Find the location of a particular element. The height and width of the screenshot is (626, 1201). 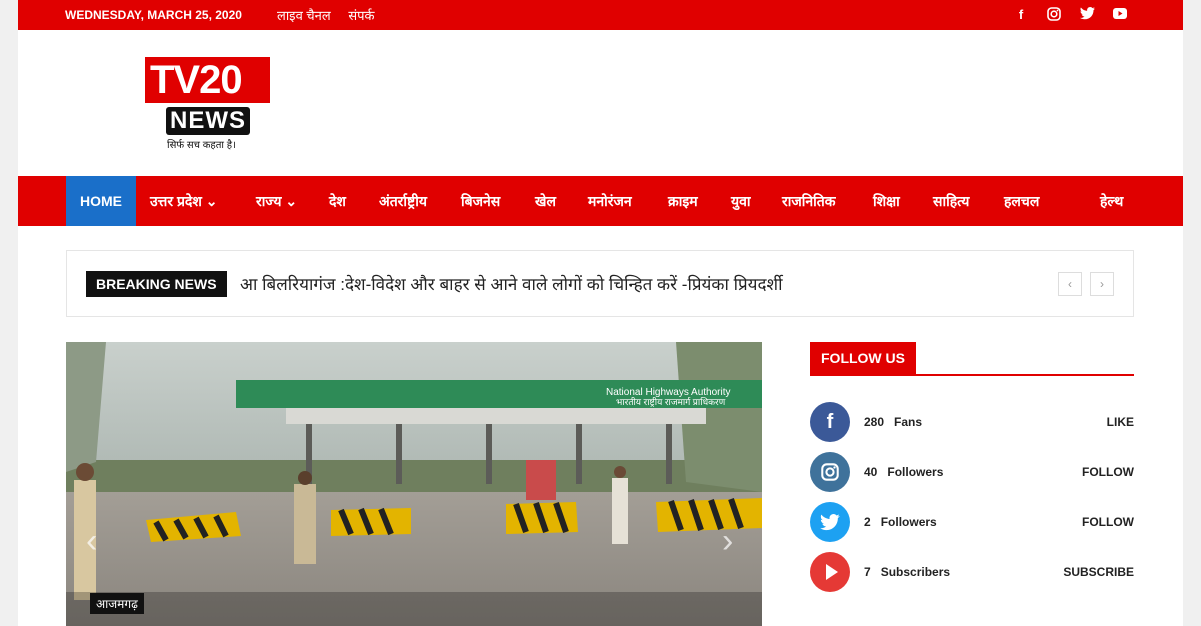

logo-tv20: TV20 is located at coordinates (207, 80).